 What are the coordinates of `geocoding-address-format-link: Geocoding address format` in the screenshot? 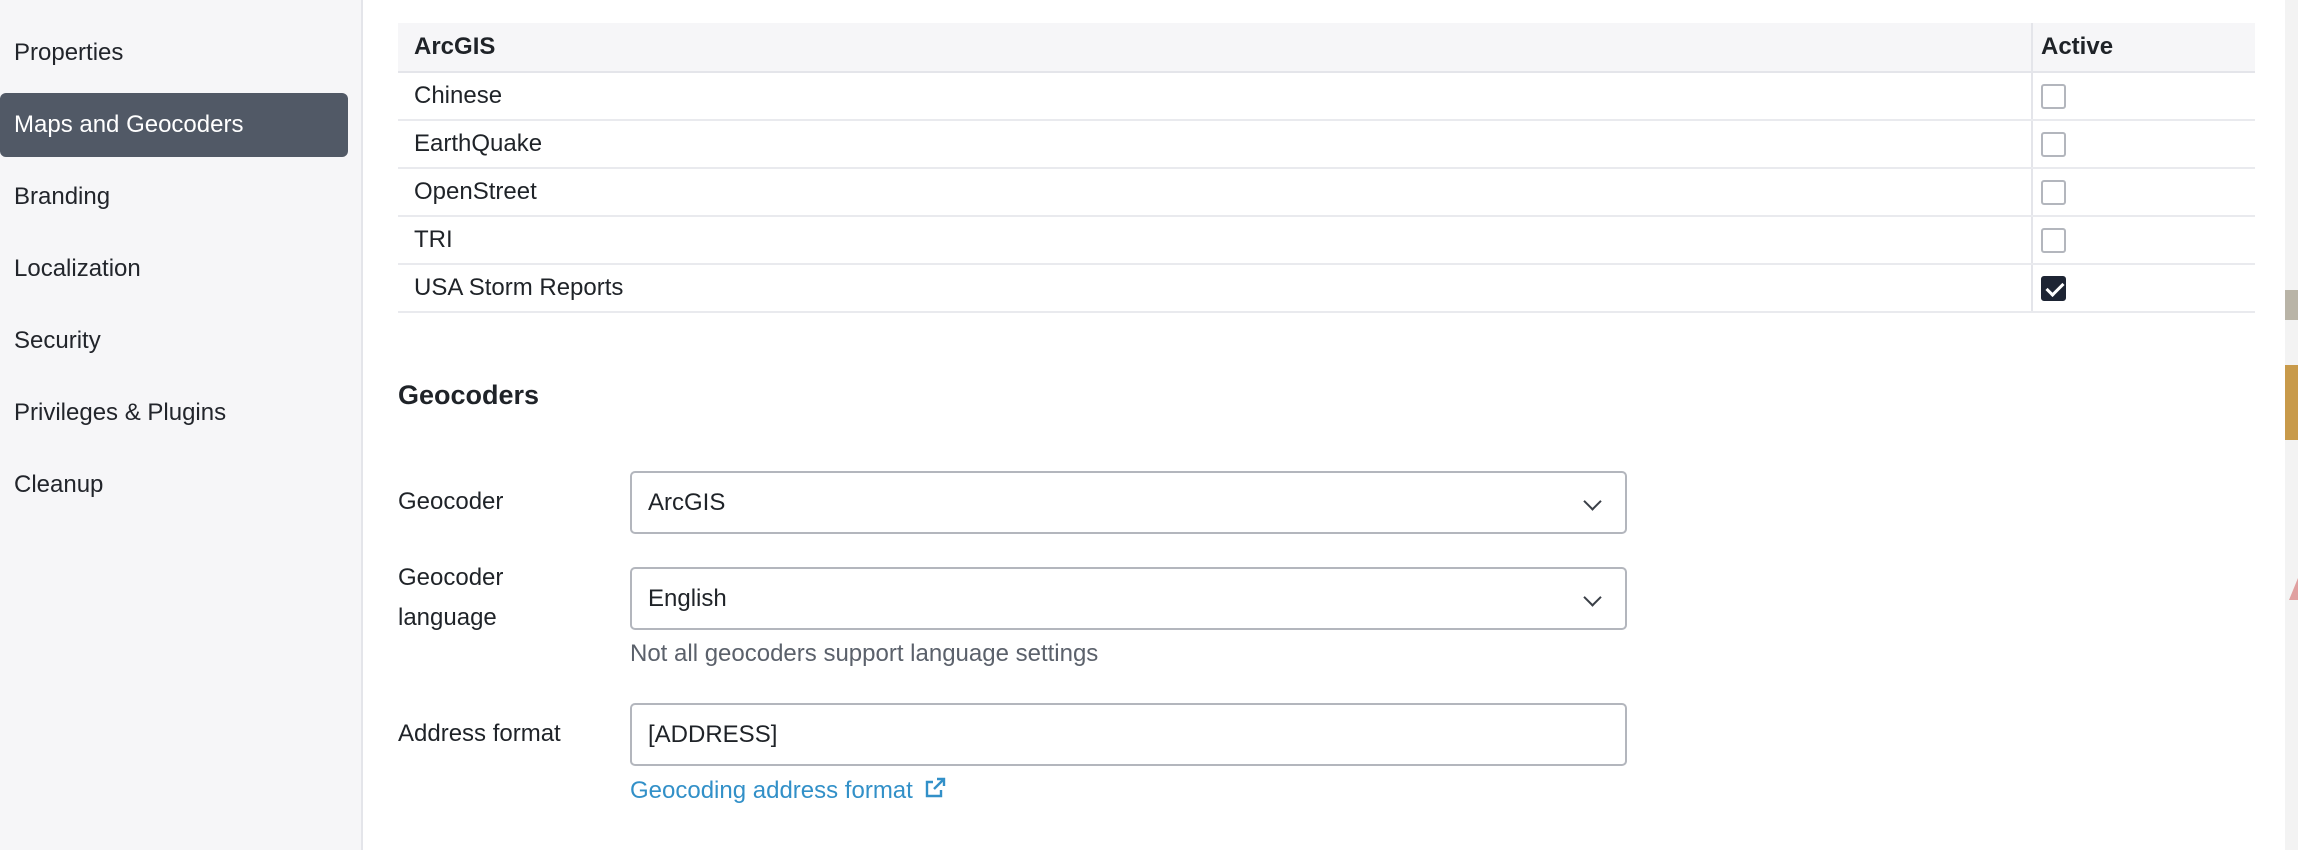 It's located at (788, 791).